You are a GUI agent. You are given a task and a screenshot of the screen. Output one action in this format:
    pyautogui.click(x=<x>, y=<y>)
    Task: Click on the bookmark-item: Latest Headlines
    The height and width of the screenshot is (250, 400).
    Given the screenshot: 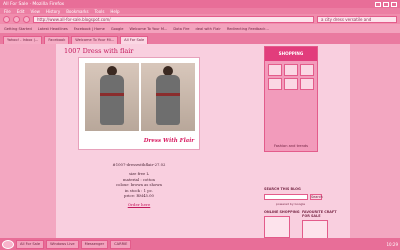 What is the action you would take?
    pyautogui.click(x=53, y=29)
    